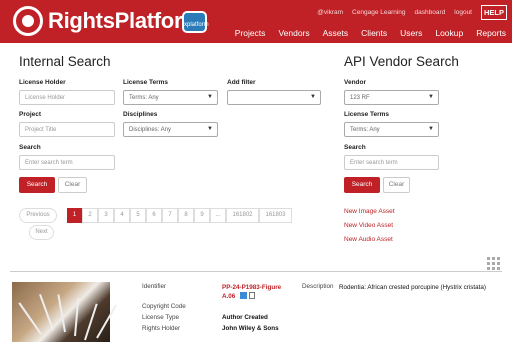 The height and width of the screenshot is (361, 512). What do you see at coordinates (369, 211) in the screenshot?
I see `new-image-asset-link: New Image Asset` at bounding box center [369, 211].